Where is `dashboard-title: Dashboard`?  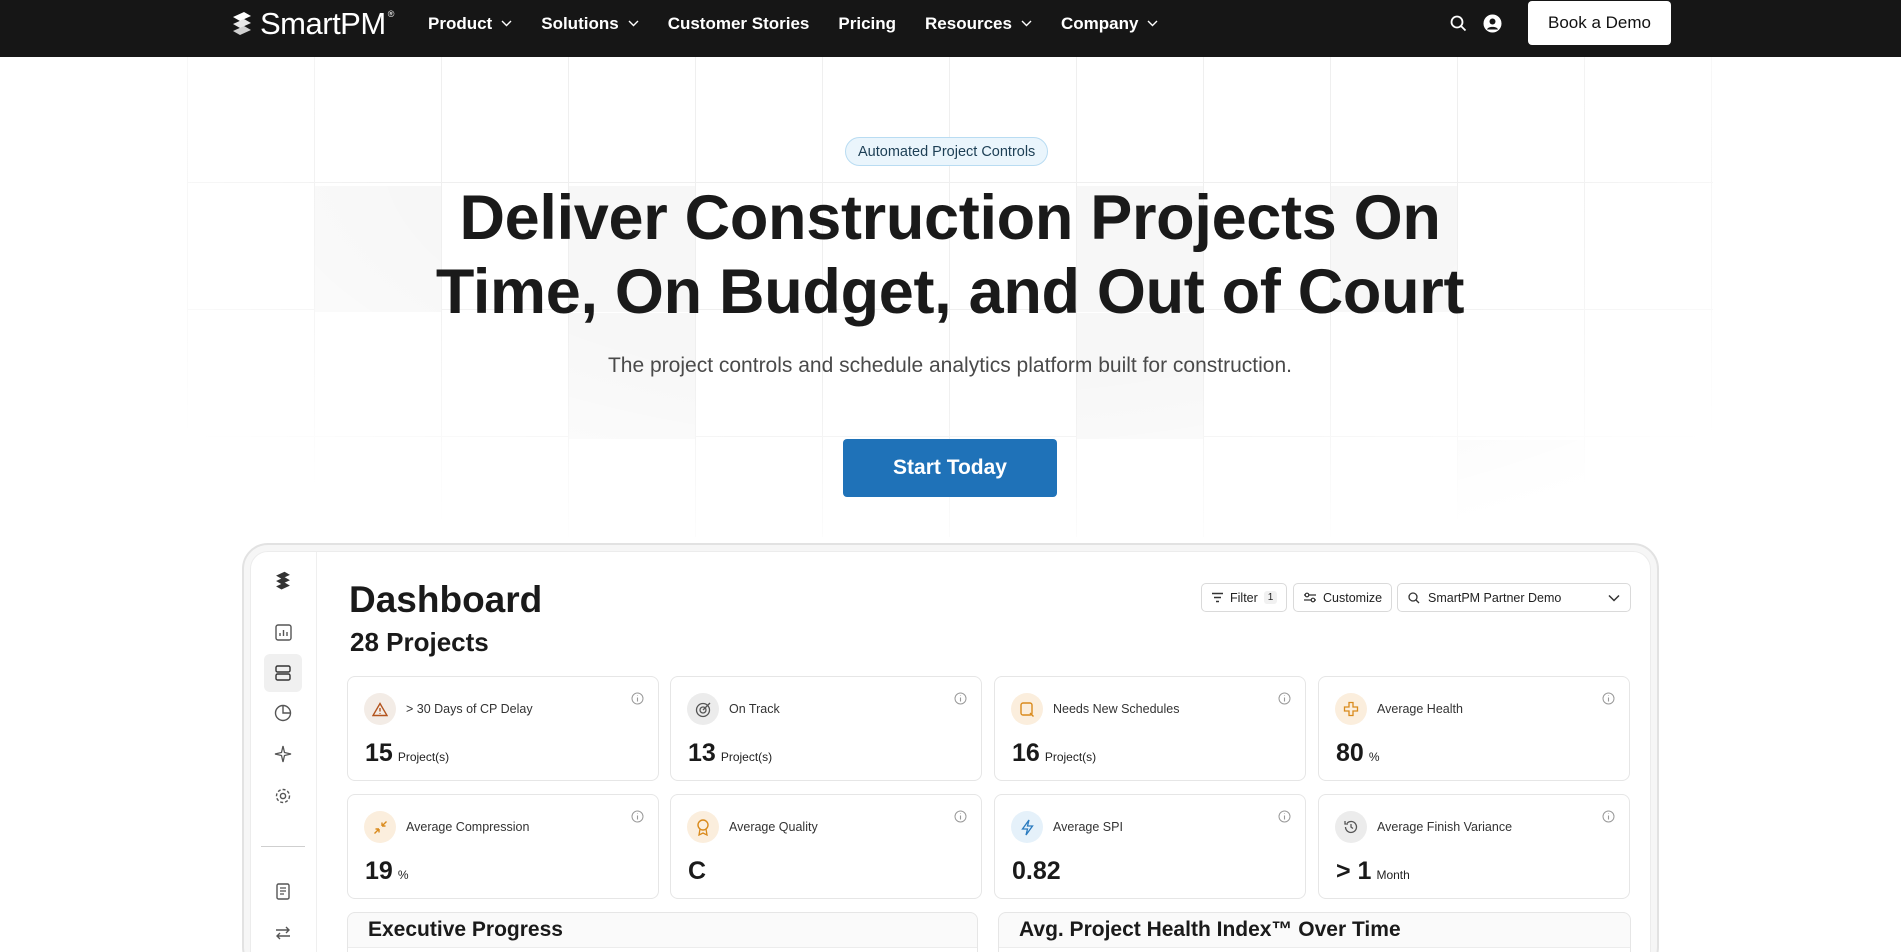
dashboard-title: Dashboard is located at coordinates (446, 599).